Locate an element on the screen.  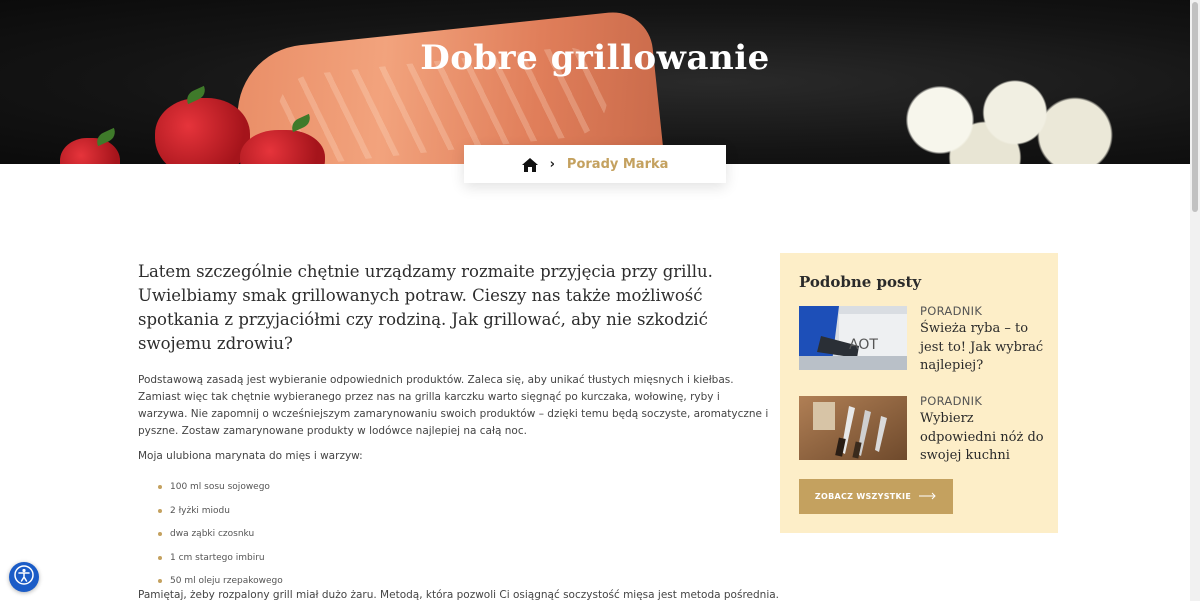
see-all-label: ZOBACZ WSZYSTKIE is located at coordinates (863, 496).